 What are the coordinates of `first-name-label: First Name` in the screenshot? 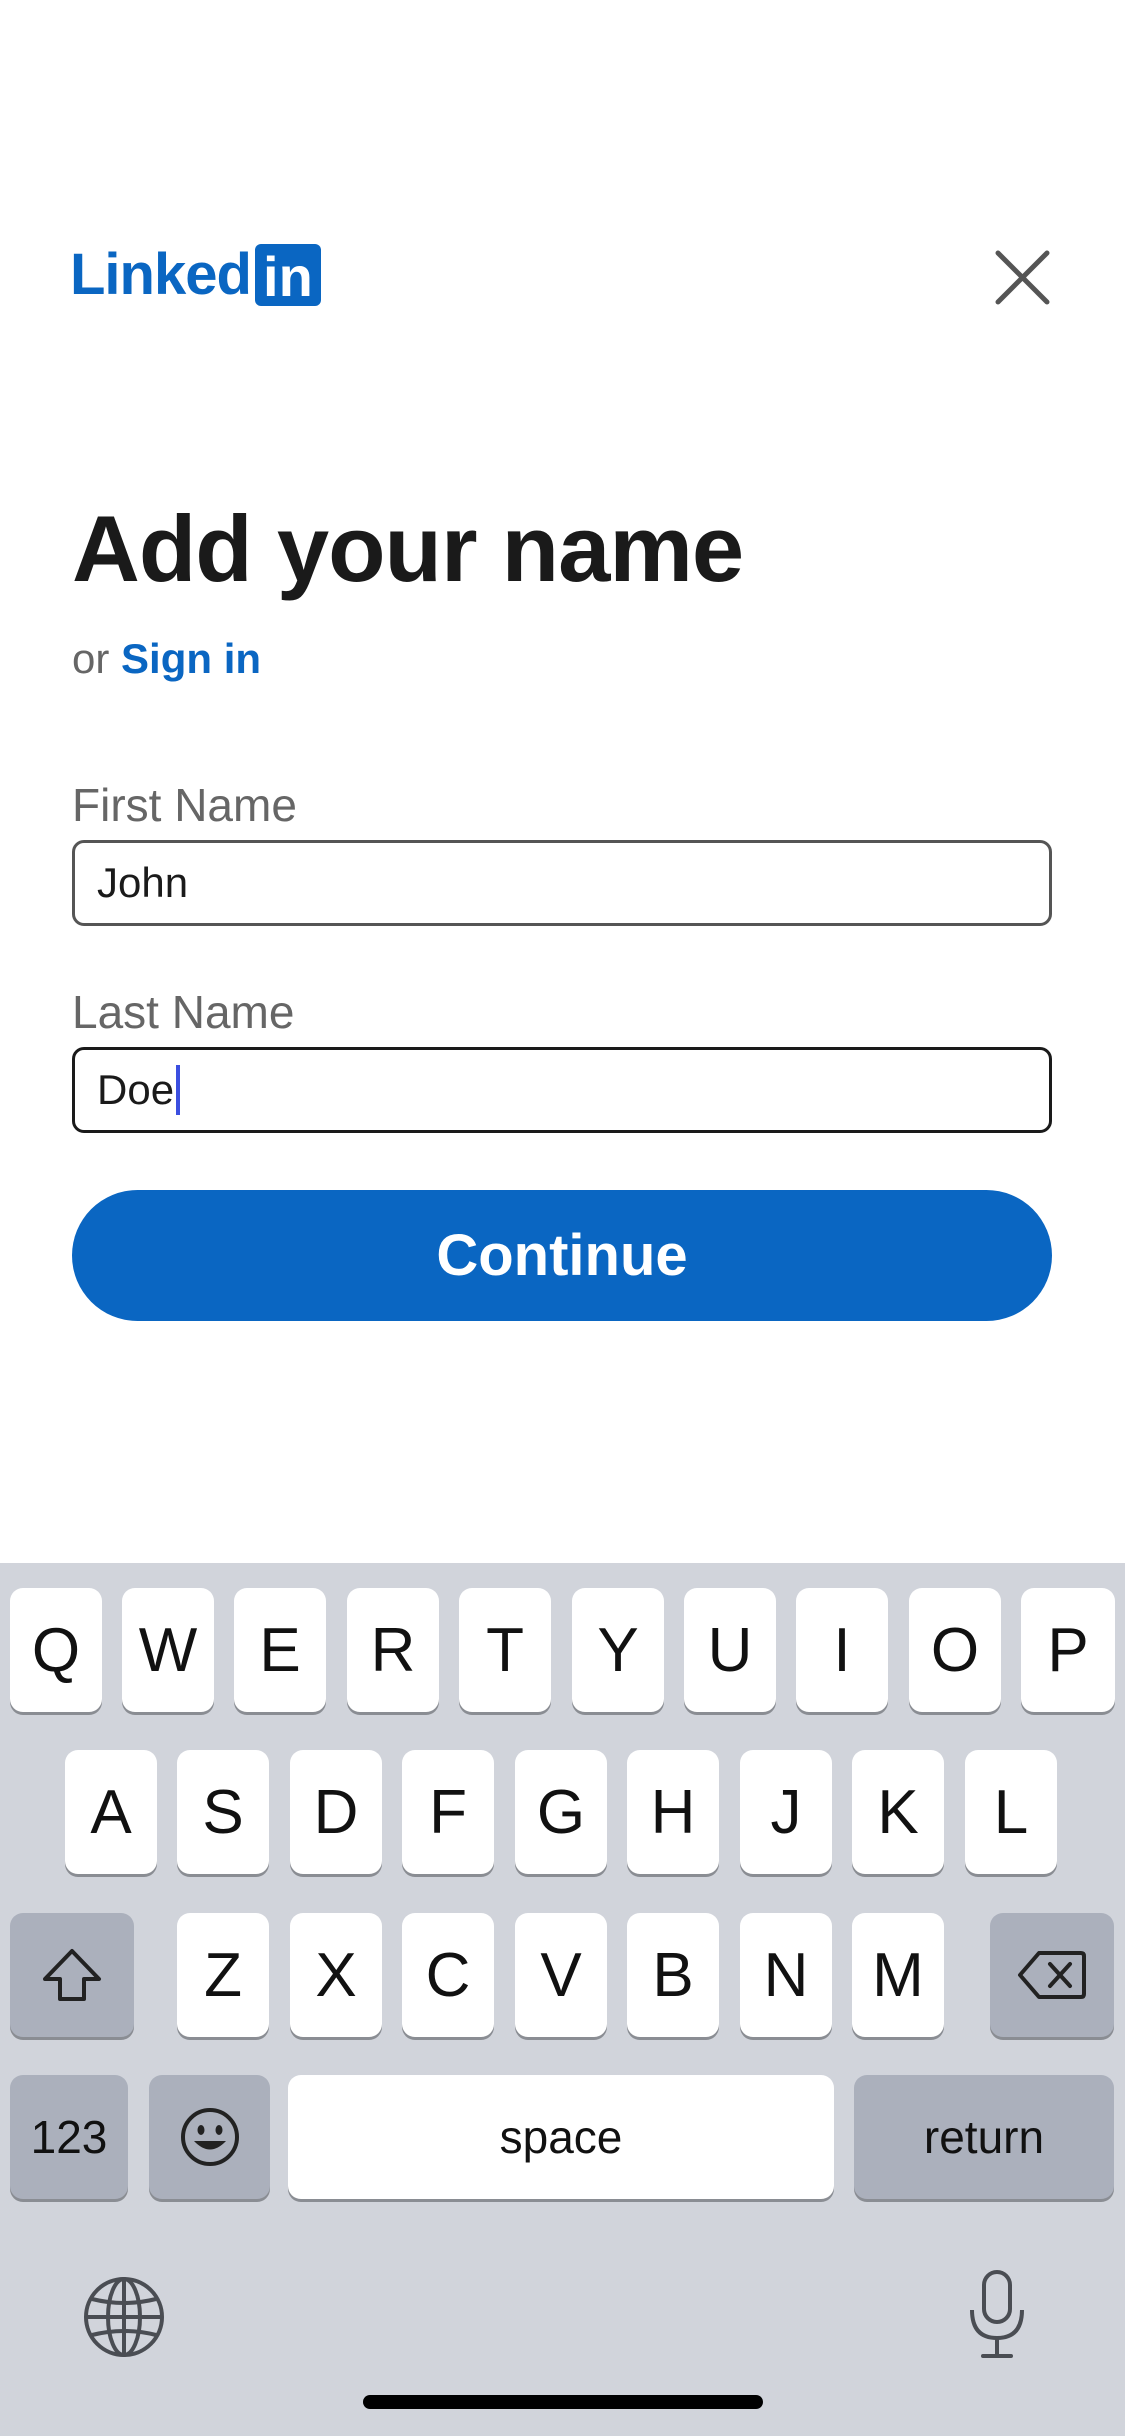 It's located at (184, 805).